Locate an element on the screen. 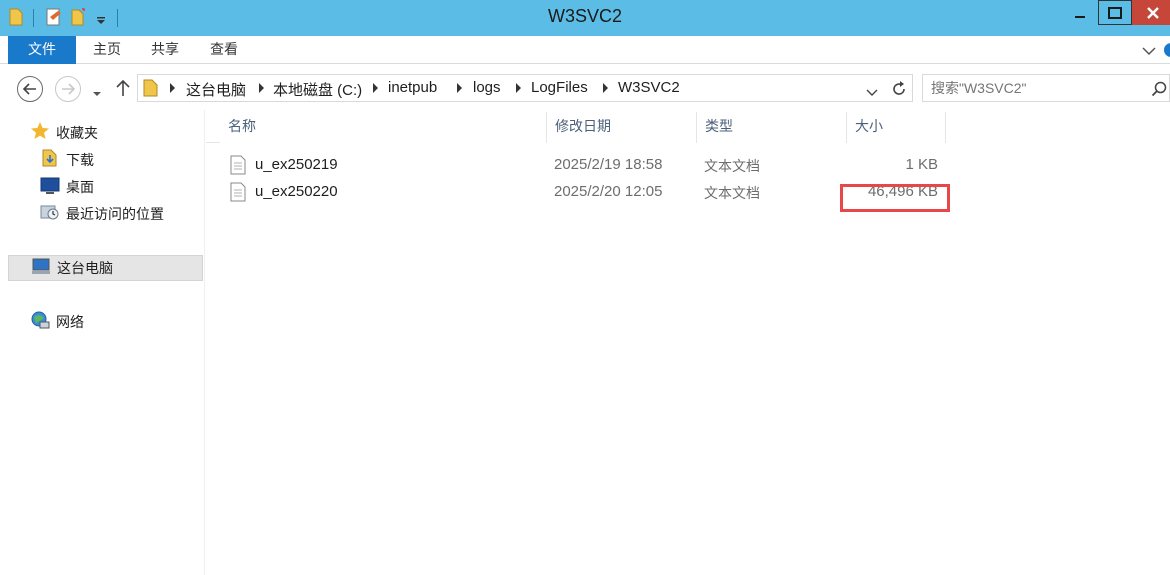 The width and height of the screenshot is (1170, 575). tab-view: 查看 is located at coordinates (224, 50).